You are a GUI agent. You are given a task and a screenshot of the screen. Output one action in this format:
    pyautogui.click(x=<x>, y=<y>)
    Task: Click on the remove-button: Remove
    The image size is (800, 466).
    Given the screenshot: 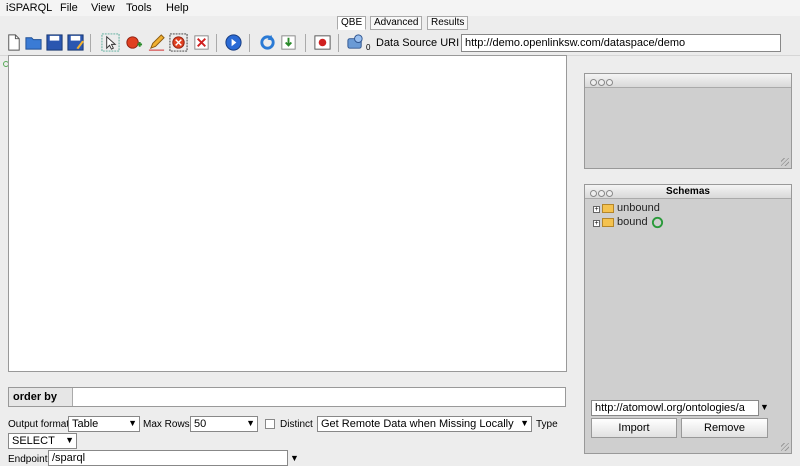 What is the action you would take?
    pyautogui.click(x=724, y=428)
    